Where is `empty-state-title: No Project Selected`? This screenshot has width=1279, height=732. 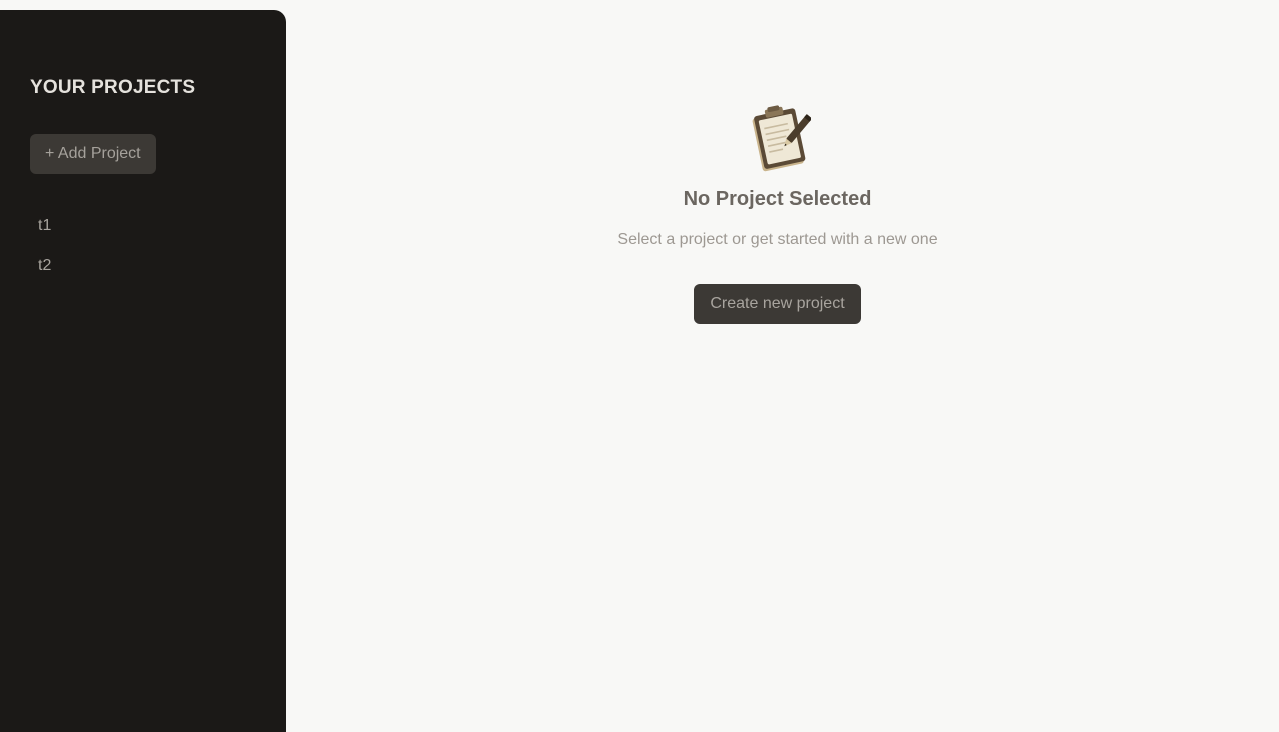
empty-state-title: No Project Selected is located at coordinates (777, 199).